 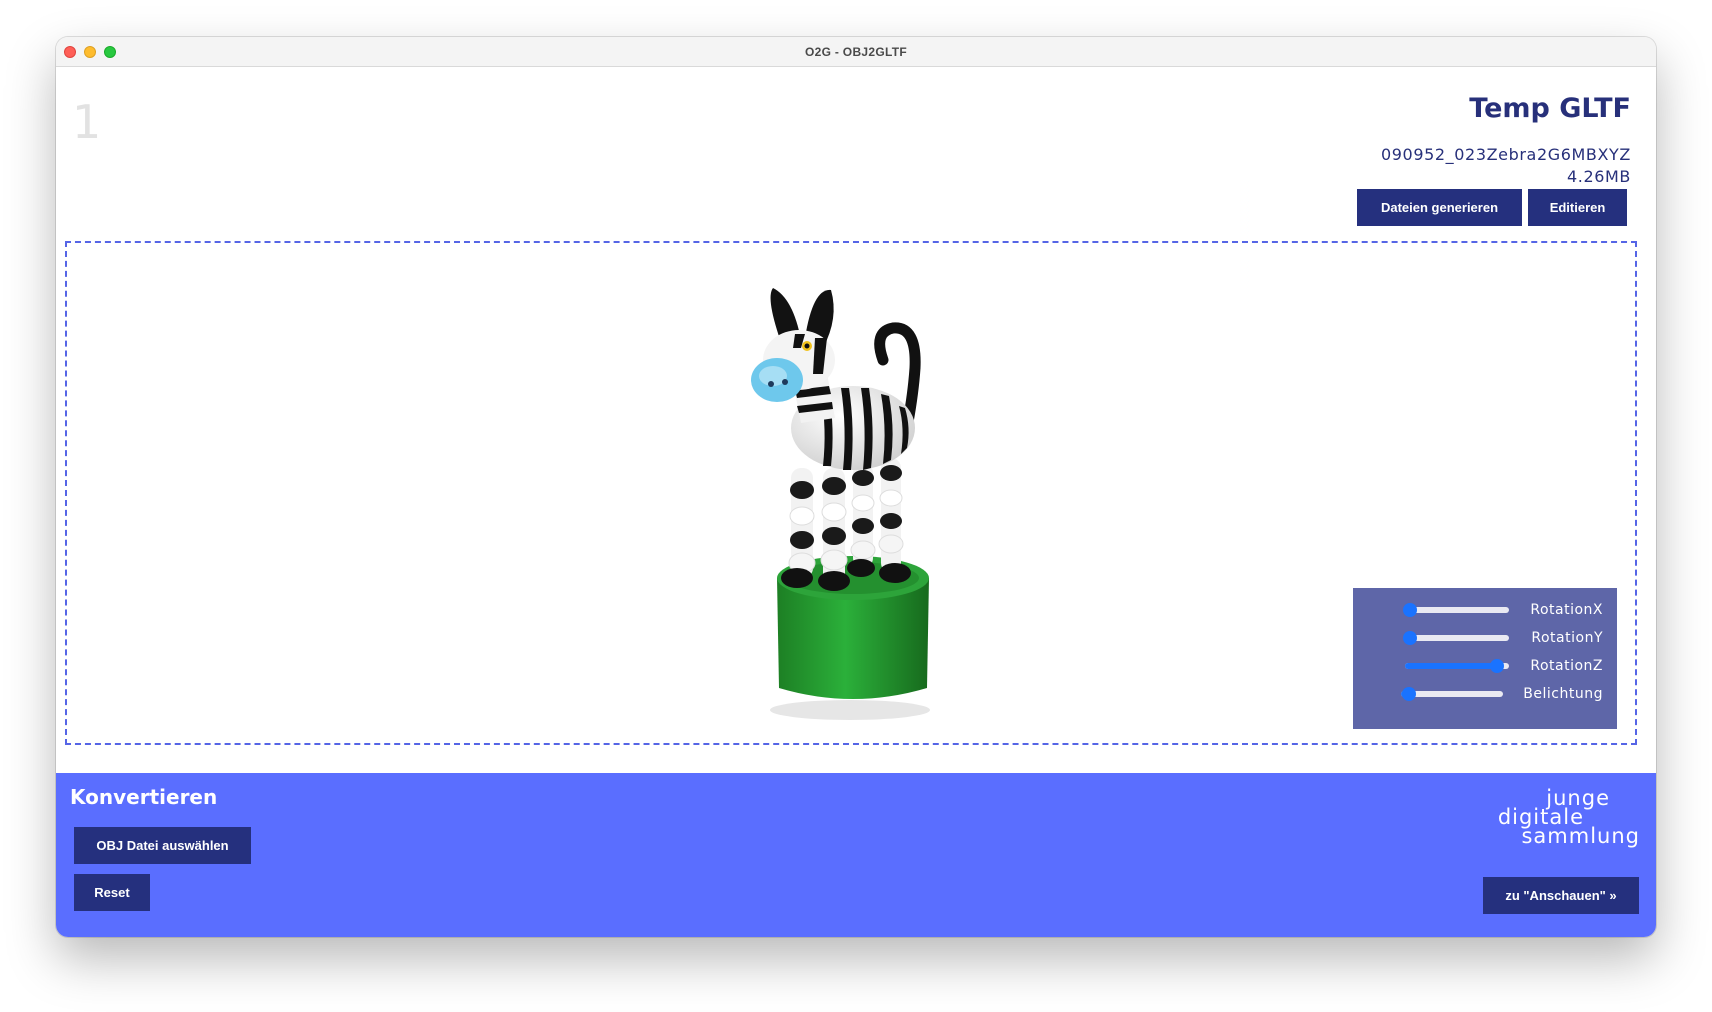 I want to click on step-number: 1, so click(x=87, y=122).